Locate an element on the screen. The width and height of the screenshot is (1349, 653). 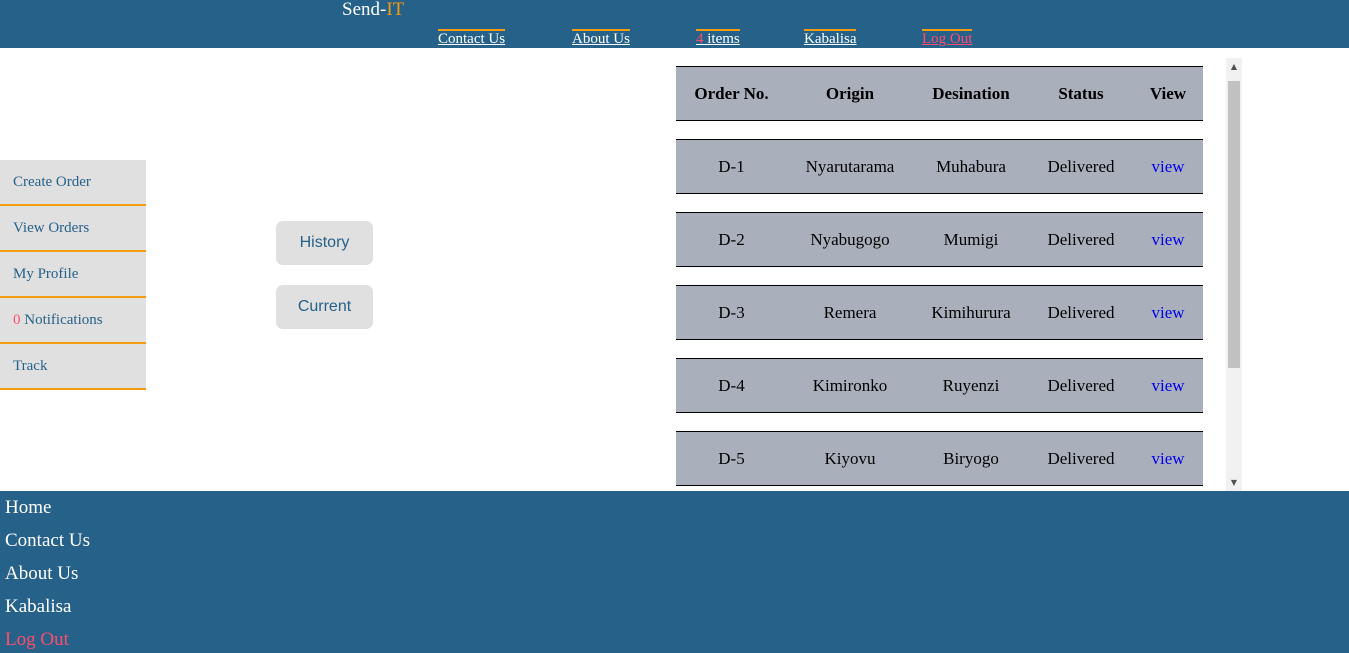
triangle-up-icon: ▲ is located at coordinates (1234, 66).